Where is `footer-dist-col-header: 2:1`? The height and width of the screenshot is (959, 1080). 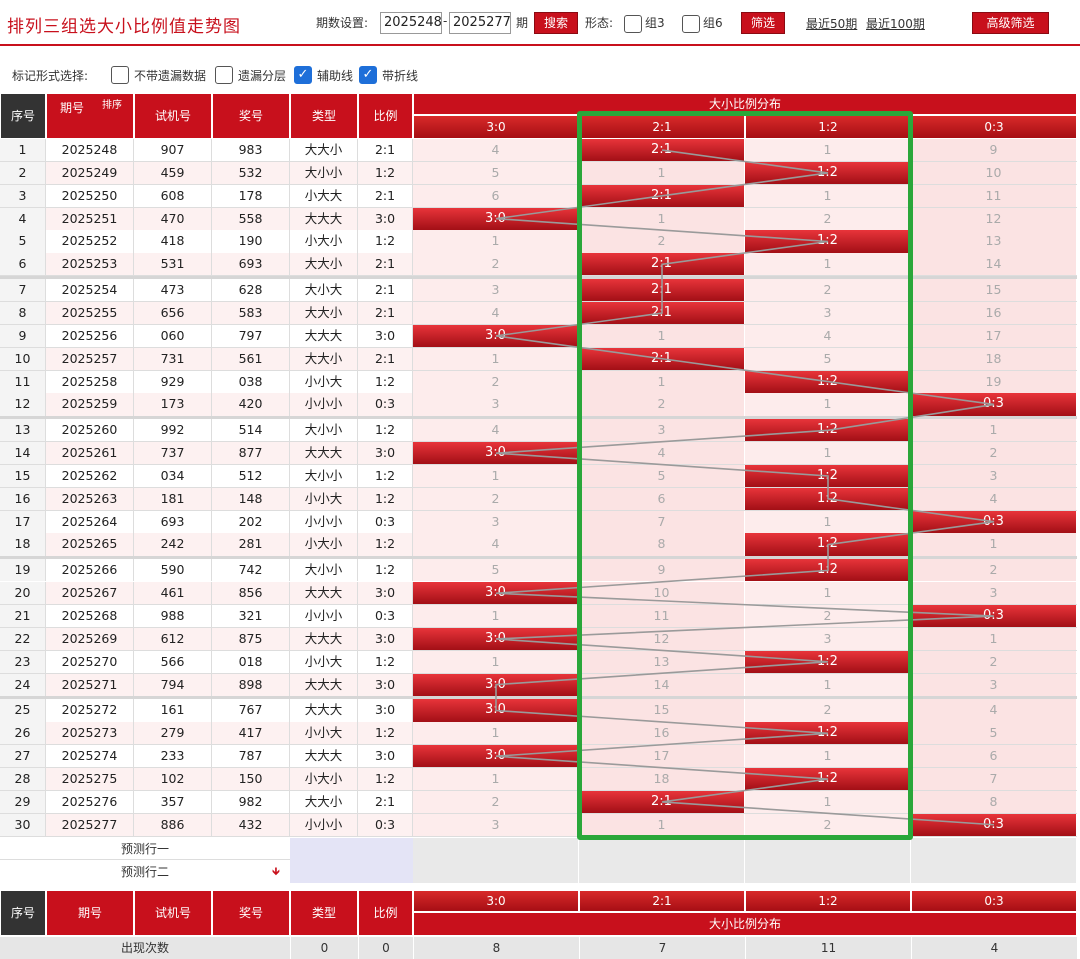
footer-dist-col-header: 2:1 is located at coordinates (662, 900).